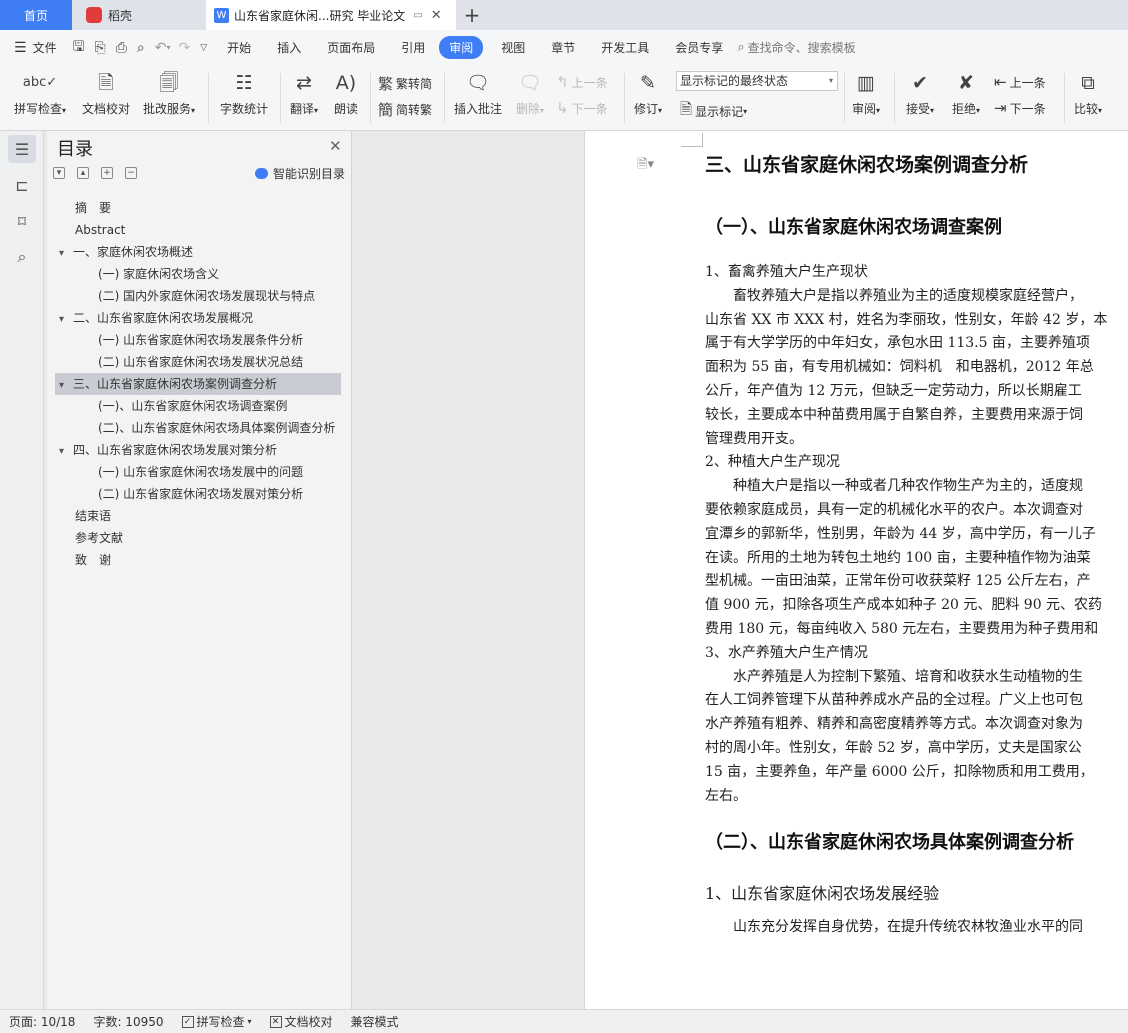 The width and height of the screenshot is (1128, 1033). What do you see at coordinates (40, 93) in the screenshot?
I see `spellcheck-button: abc✓ 拼写检查▾` at bounding box center [40, 93].